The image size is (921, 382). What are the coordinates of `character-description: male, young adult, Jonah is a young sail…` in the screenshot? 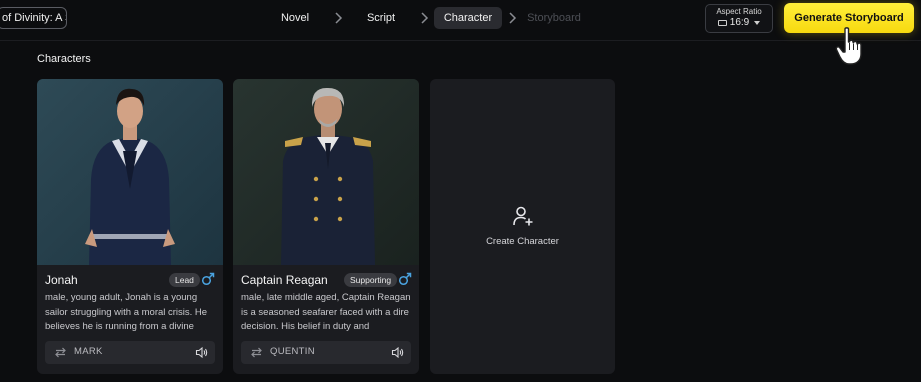 It's located at (126, 312).